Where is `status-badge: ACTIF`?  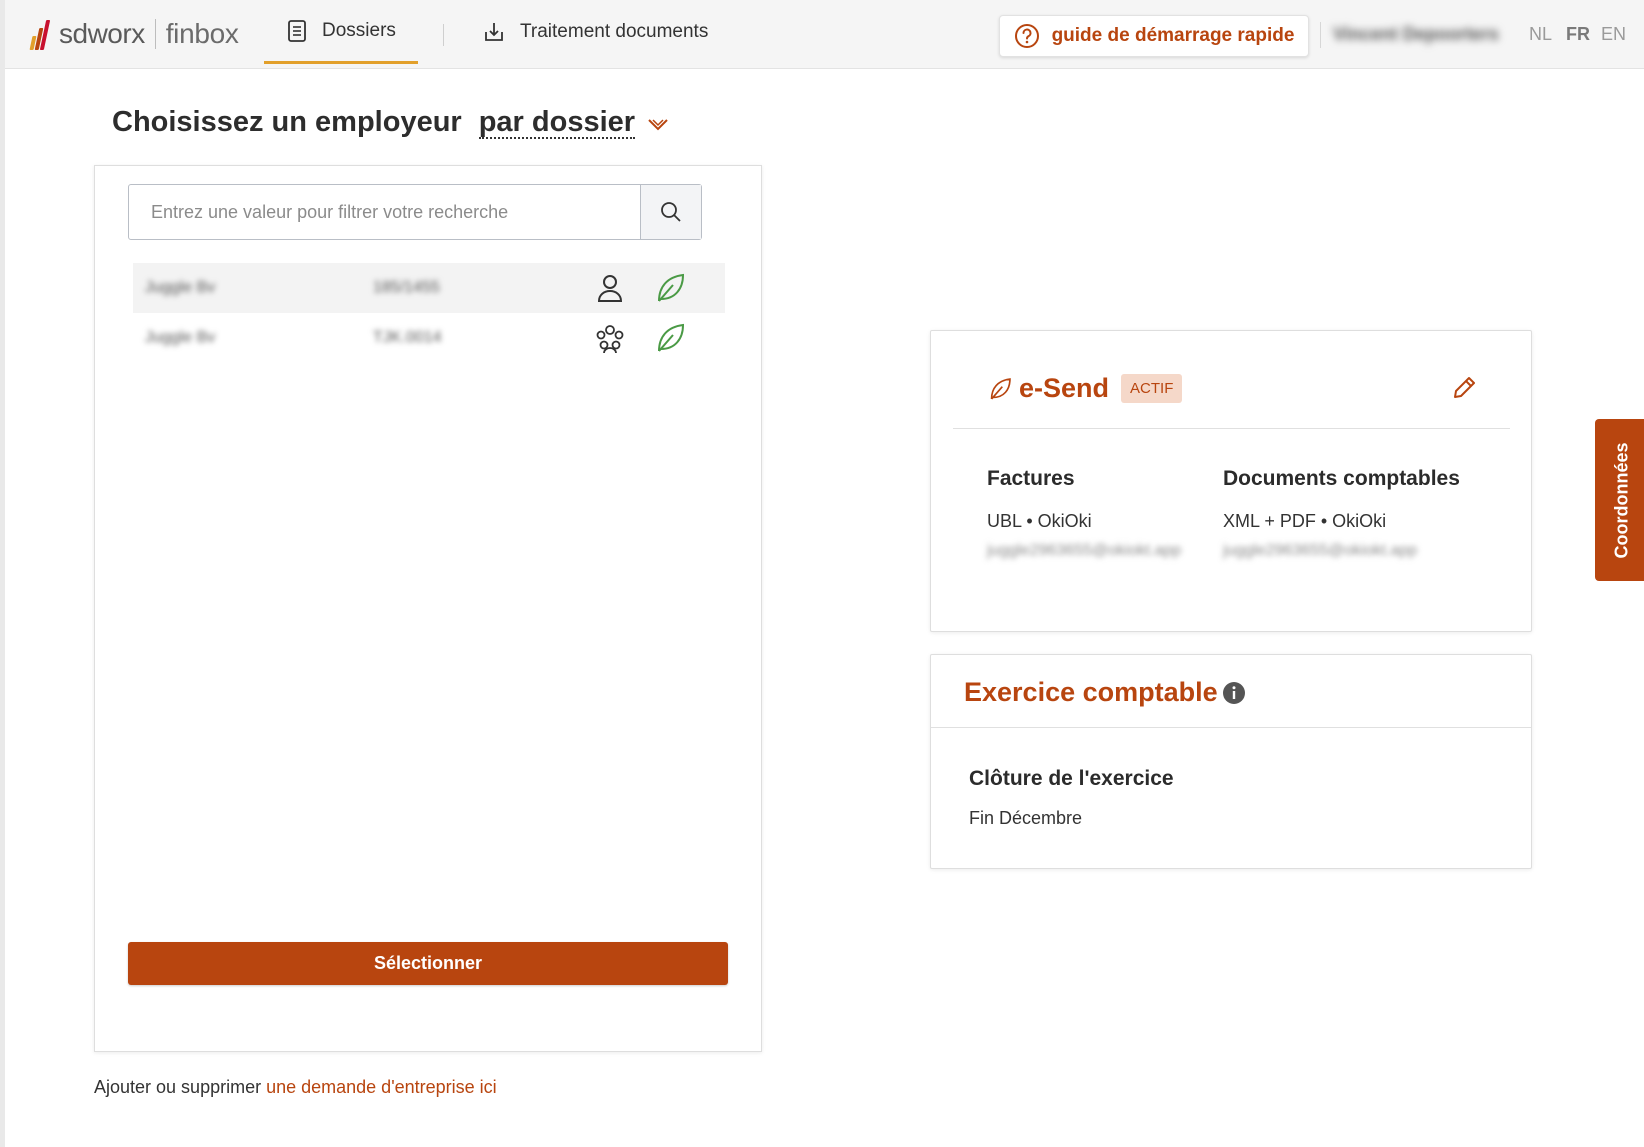 status-badge: ACTIF is located at coordinates (1152, 388).